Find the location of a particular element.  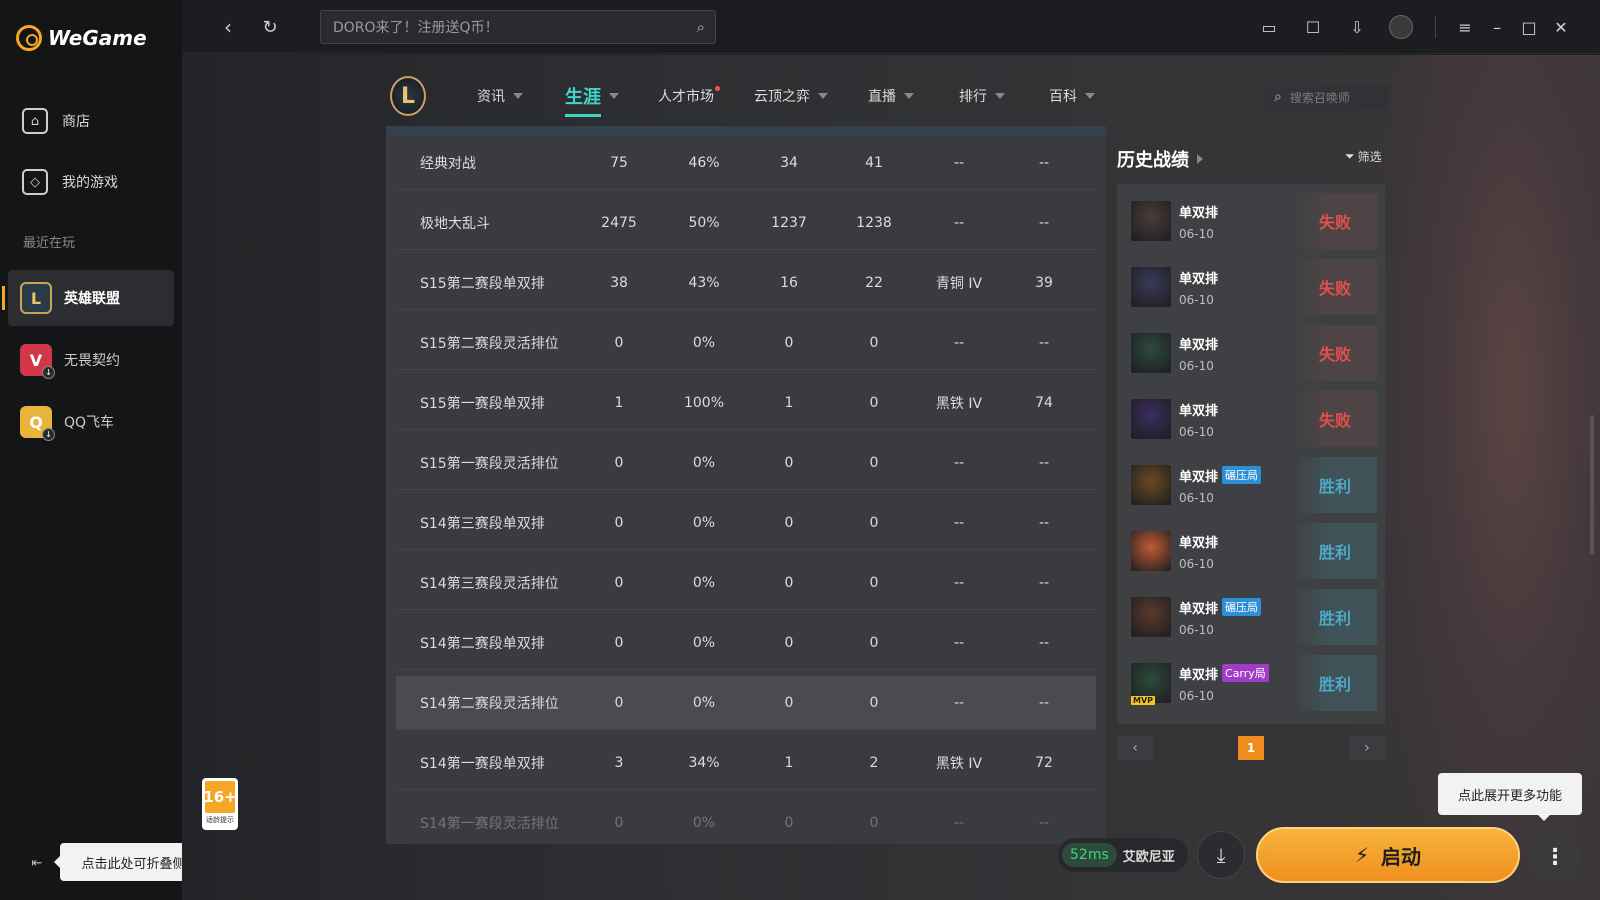

sidebar-game-valorant: V ↓ 无畏契约 is located at coordinates (91, 360).